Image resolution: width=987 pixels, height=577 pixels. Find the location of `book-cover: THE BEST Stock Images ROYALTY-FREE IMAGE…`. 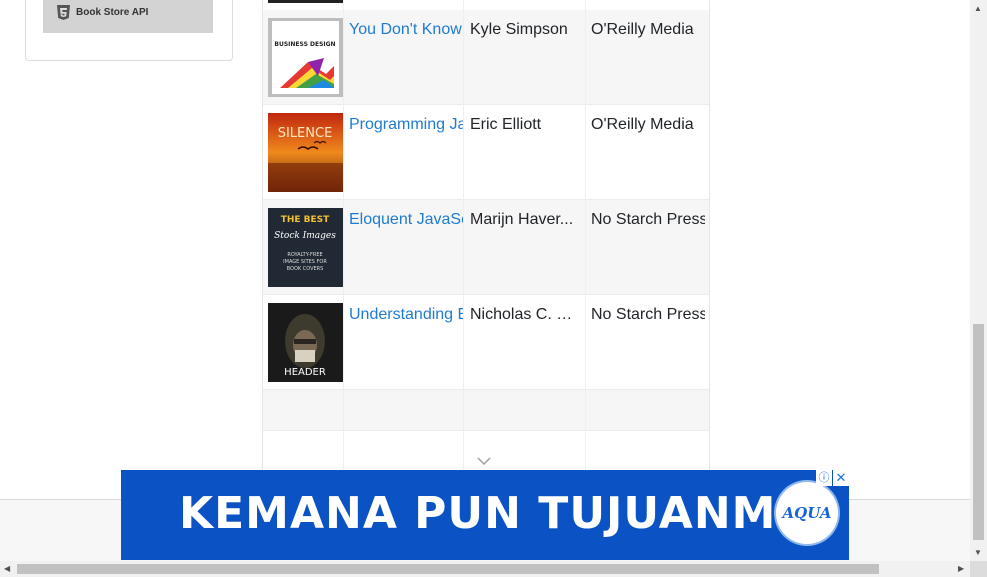

book-cover: THE BEST Stock Images ROYALTY-FREE IMAGE… is located at coordinates (305, 247).